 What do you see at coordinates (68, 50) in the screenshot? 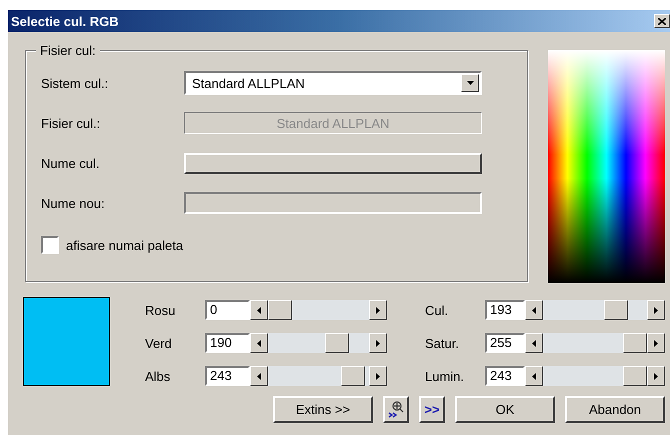
I see `group-title: Fisier cul:` at bounding box center [68, 50].